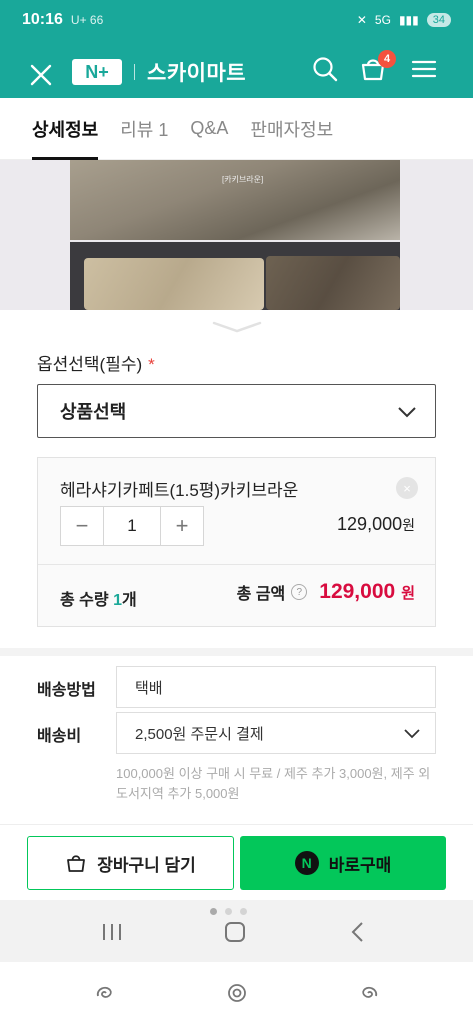 Image resolution: width=473 pixels, height=1024 pixels. Describe the element at coordinates (333, 283) in the screenshot. I see `rug-brown-sample` at that location.